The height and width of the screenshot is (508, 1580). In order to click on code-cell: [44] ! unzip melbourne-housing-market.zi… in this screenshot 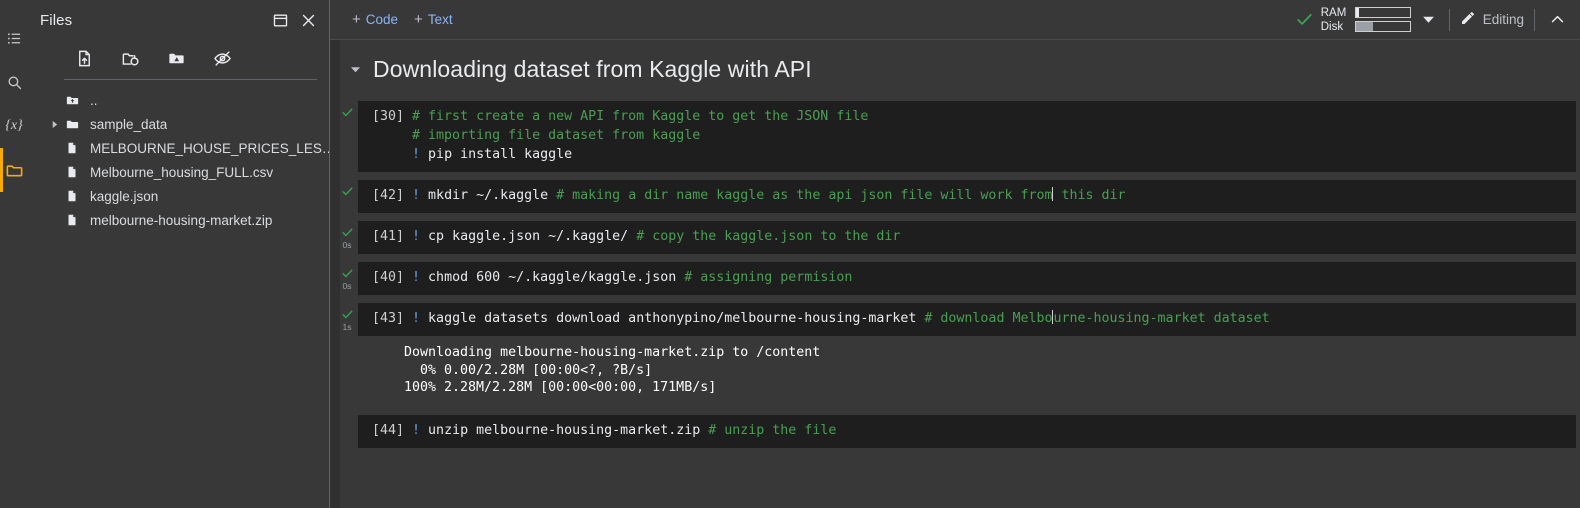, I will do `click(960, 431)`.